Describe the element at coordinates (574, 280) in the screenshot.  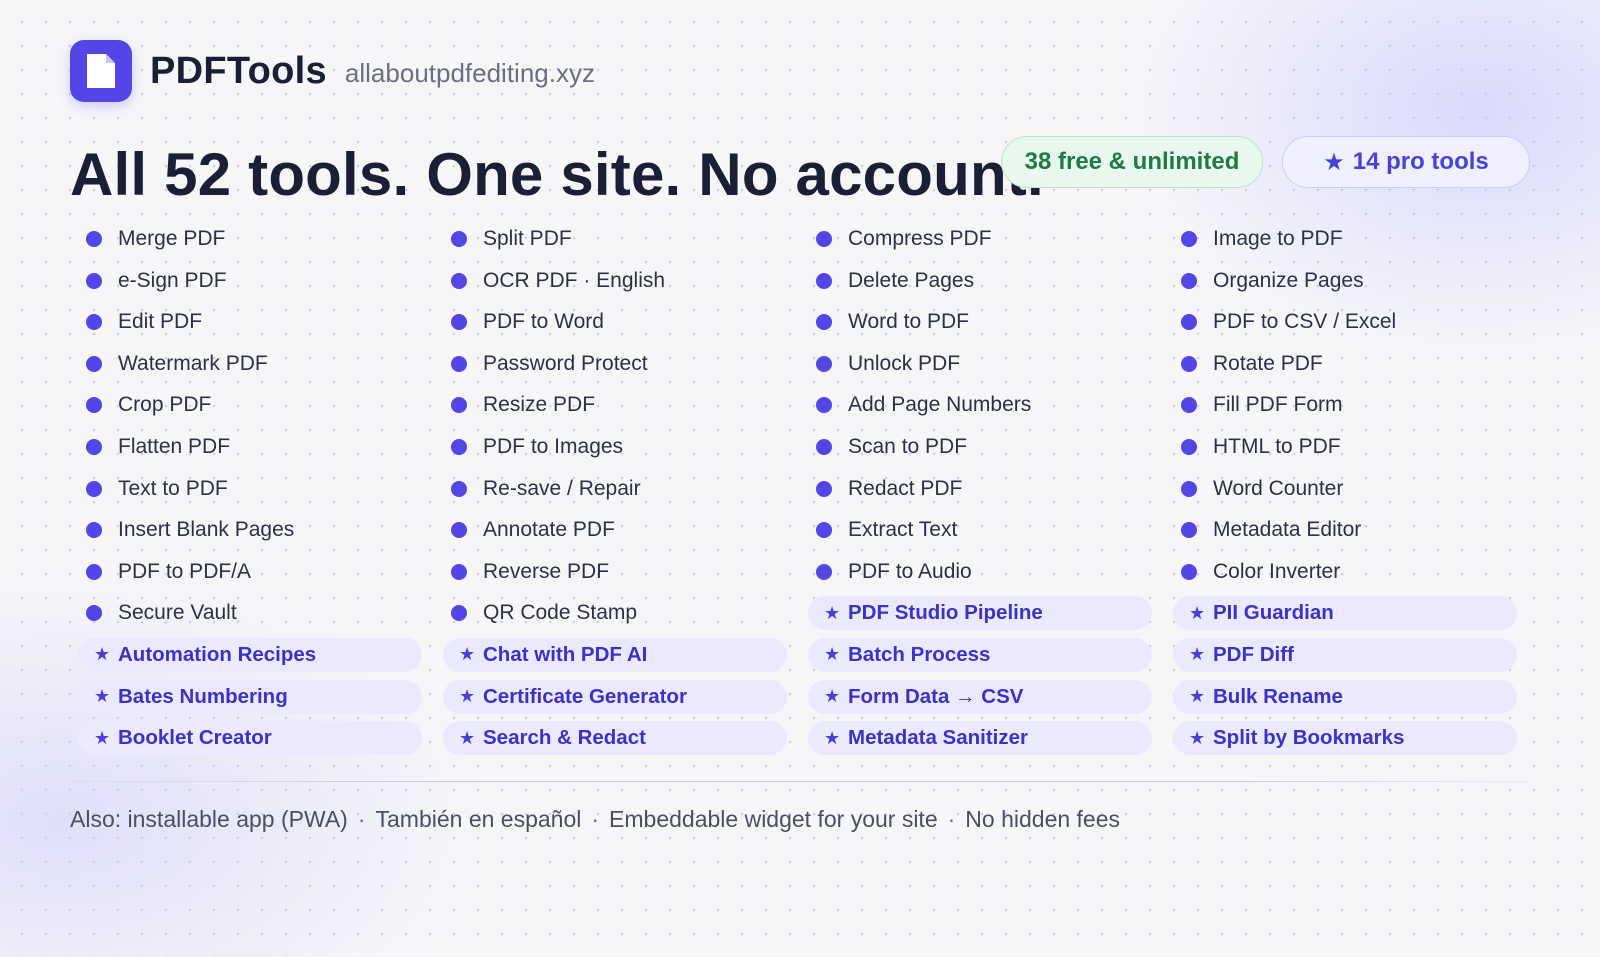
I see `tool-label: OCR PDF · English` at that location.